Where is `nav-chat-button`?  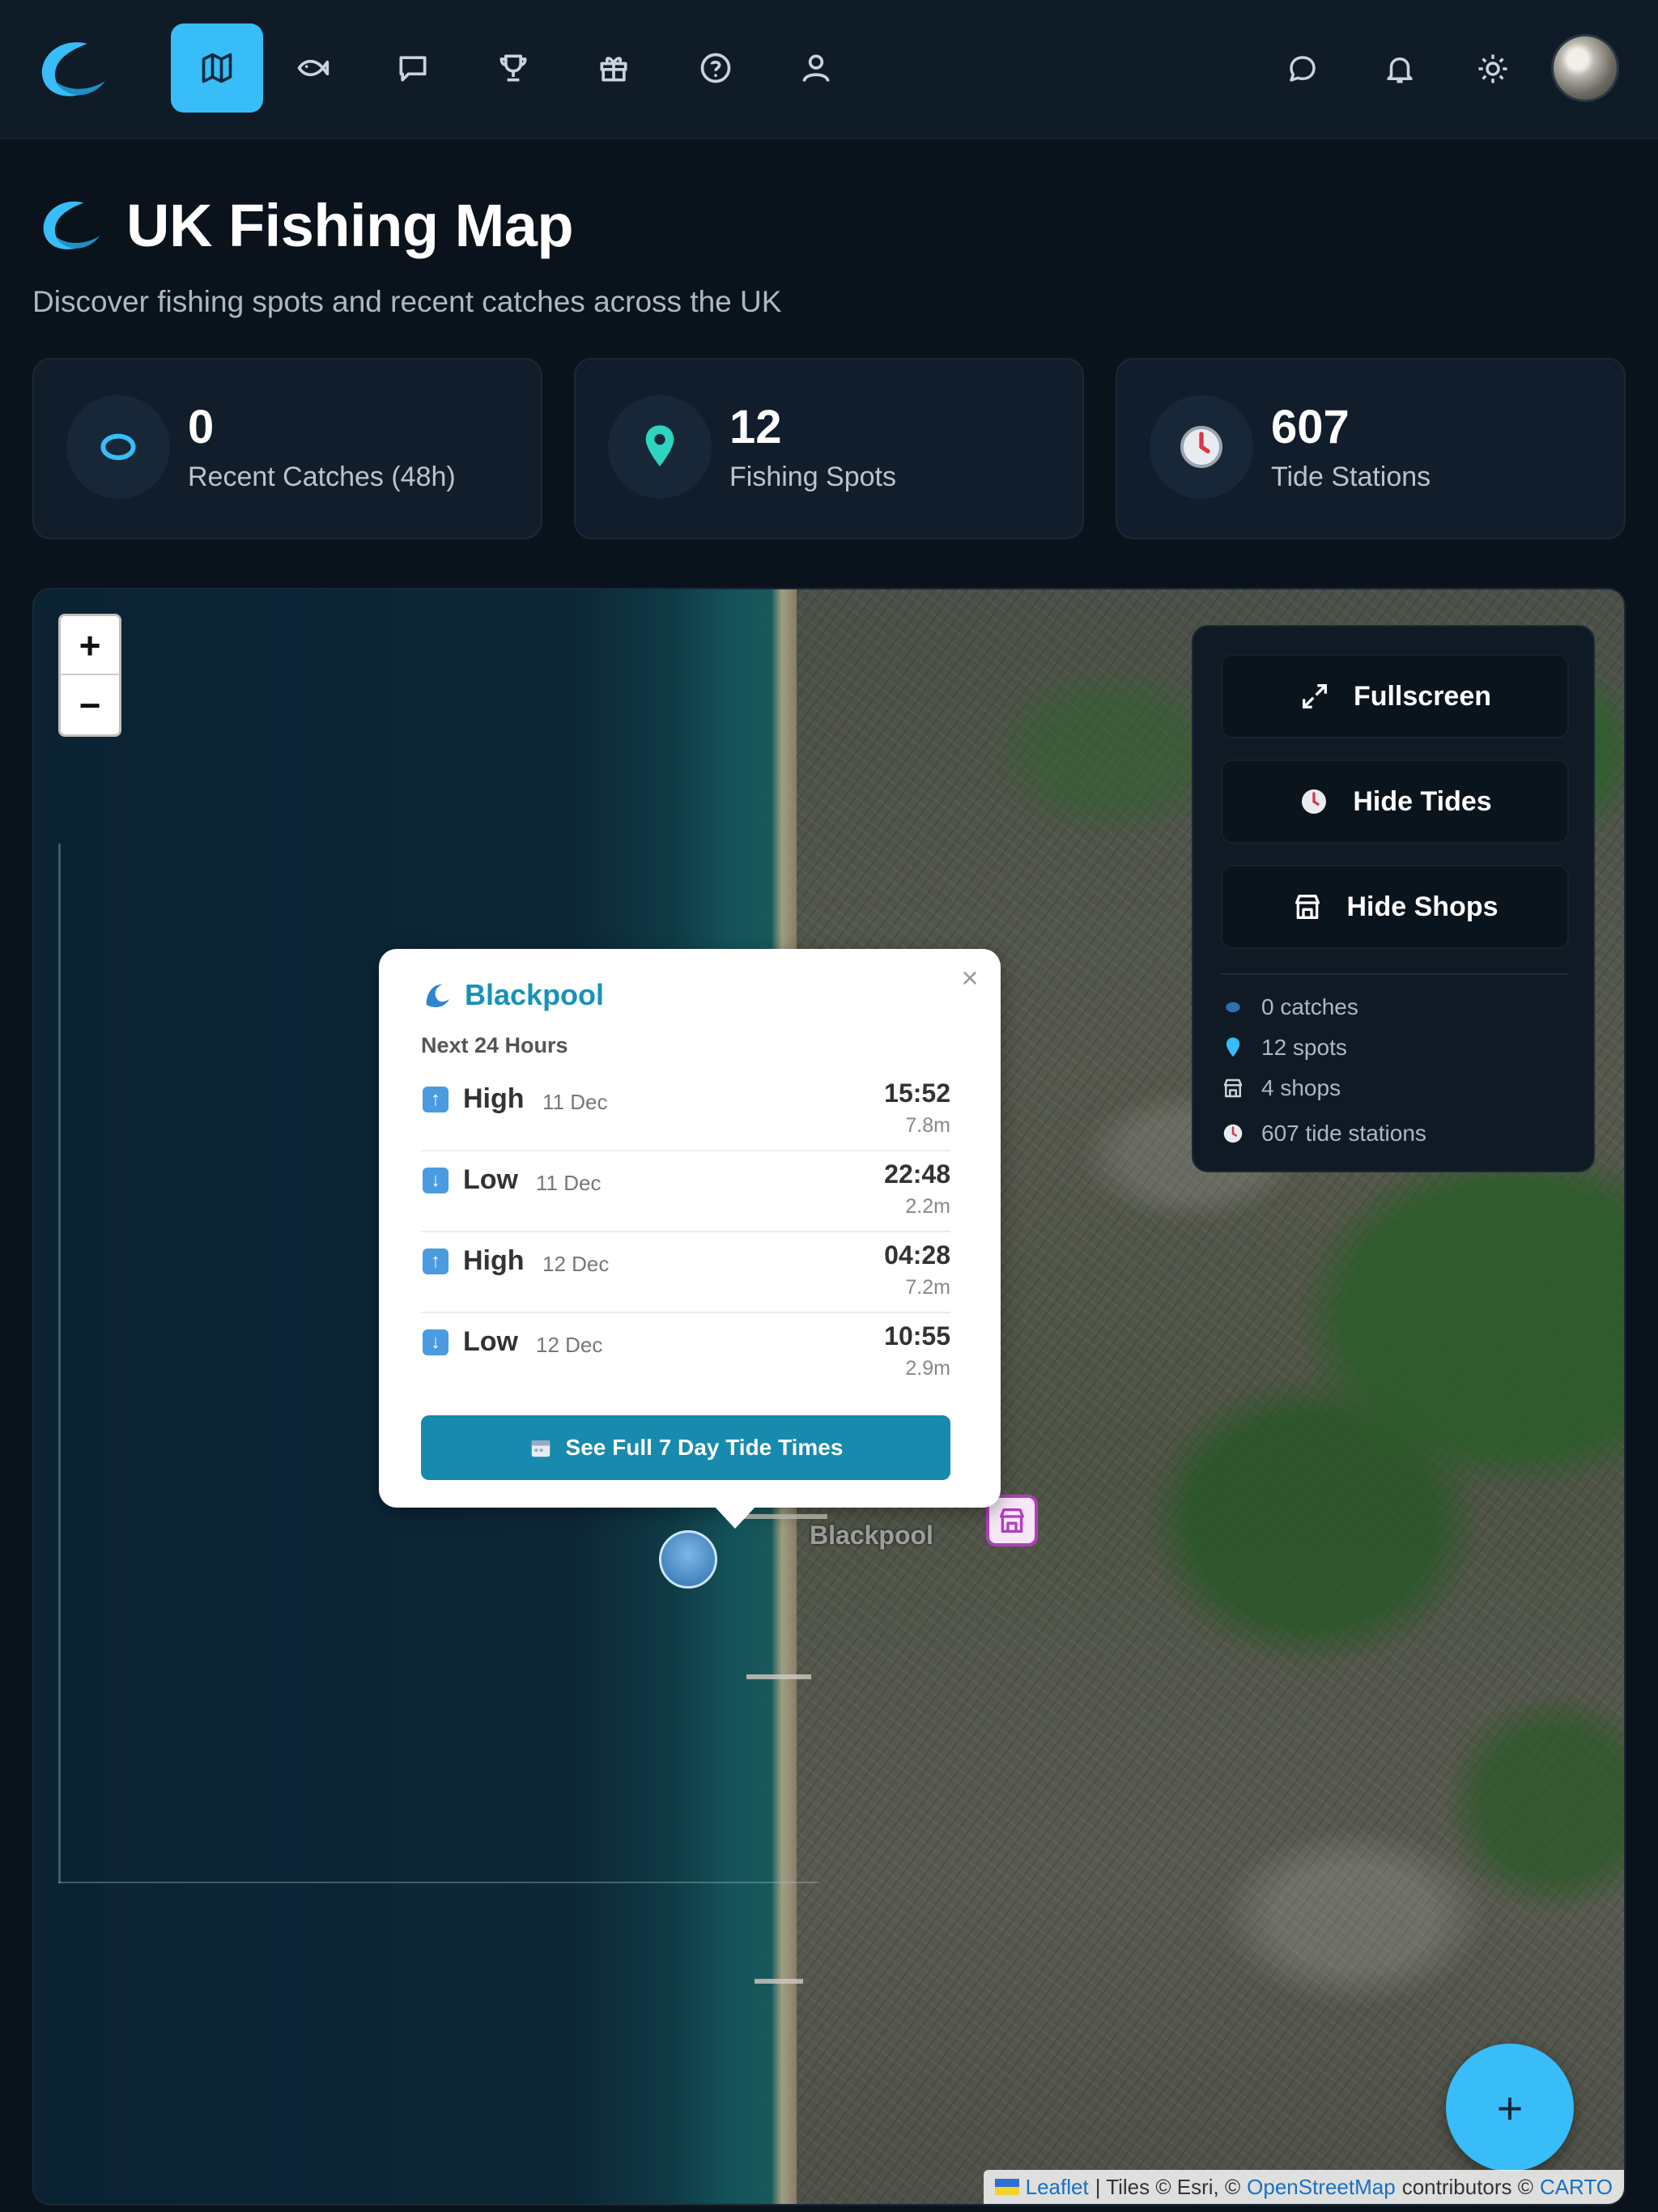
nav-chat-button is located at coordinates (413, 68).